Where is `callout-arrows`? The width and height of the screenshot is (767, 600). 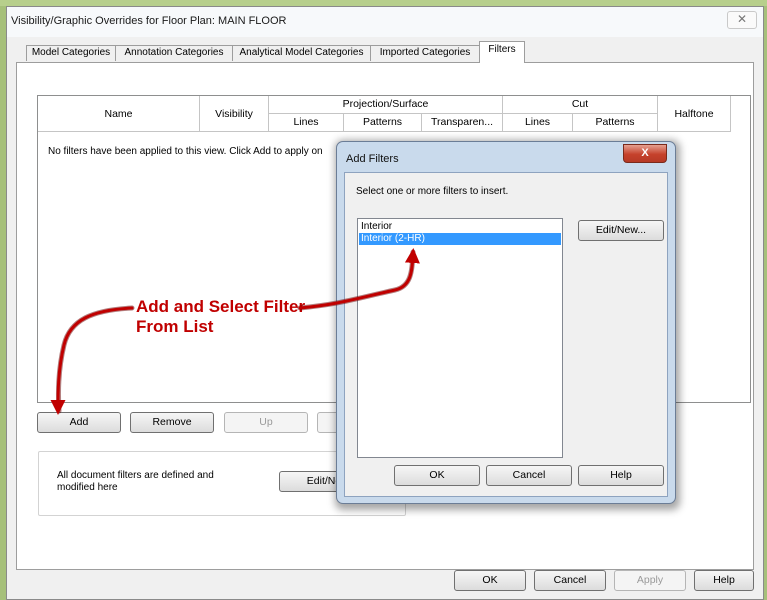
callout-arrows is located at coordinates (235, 331).